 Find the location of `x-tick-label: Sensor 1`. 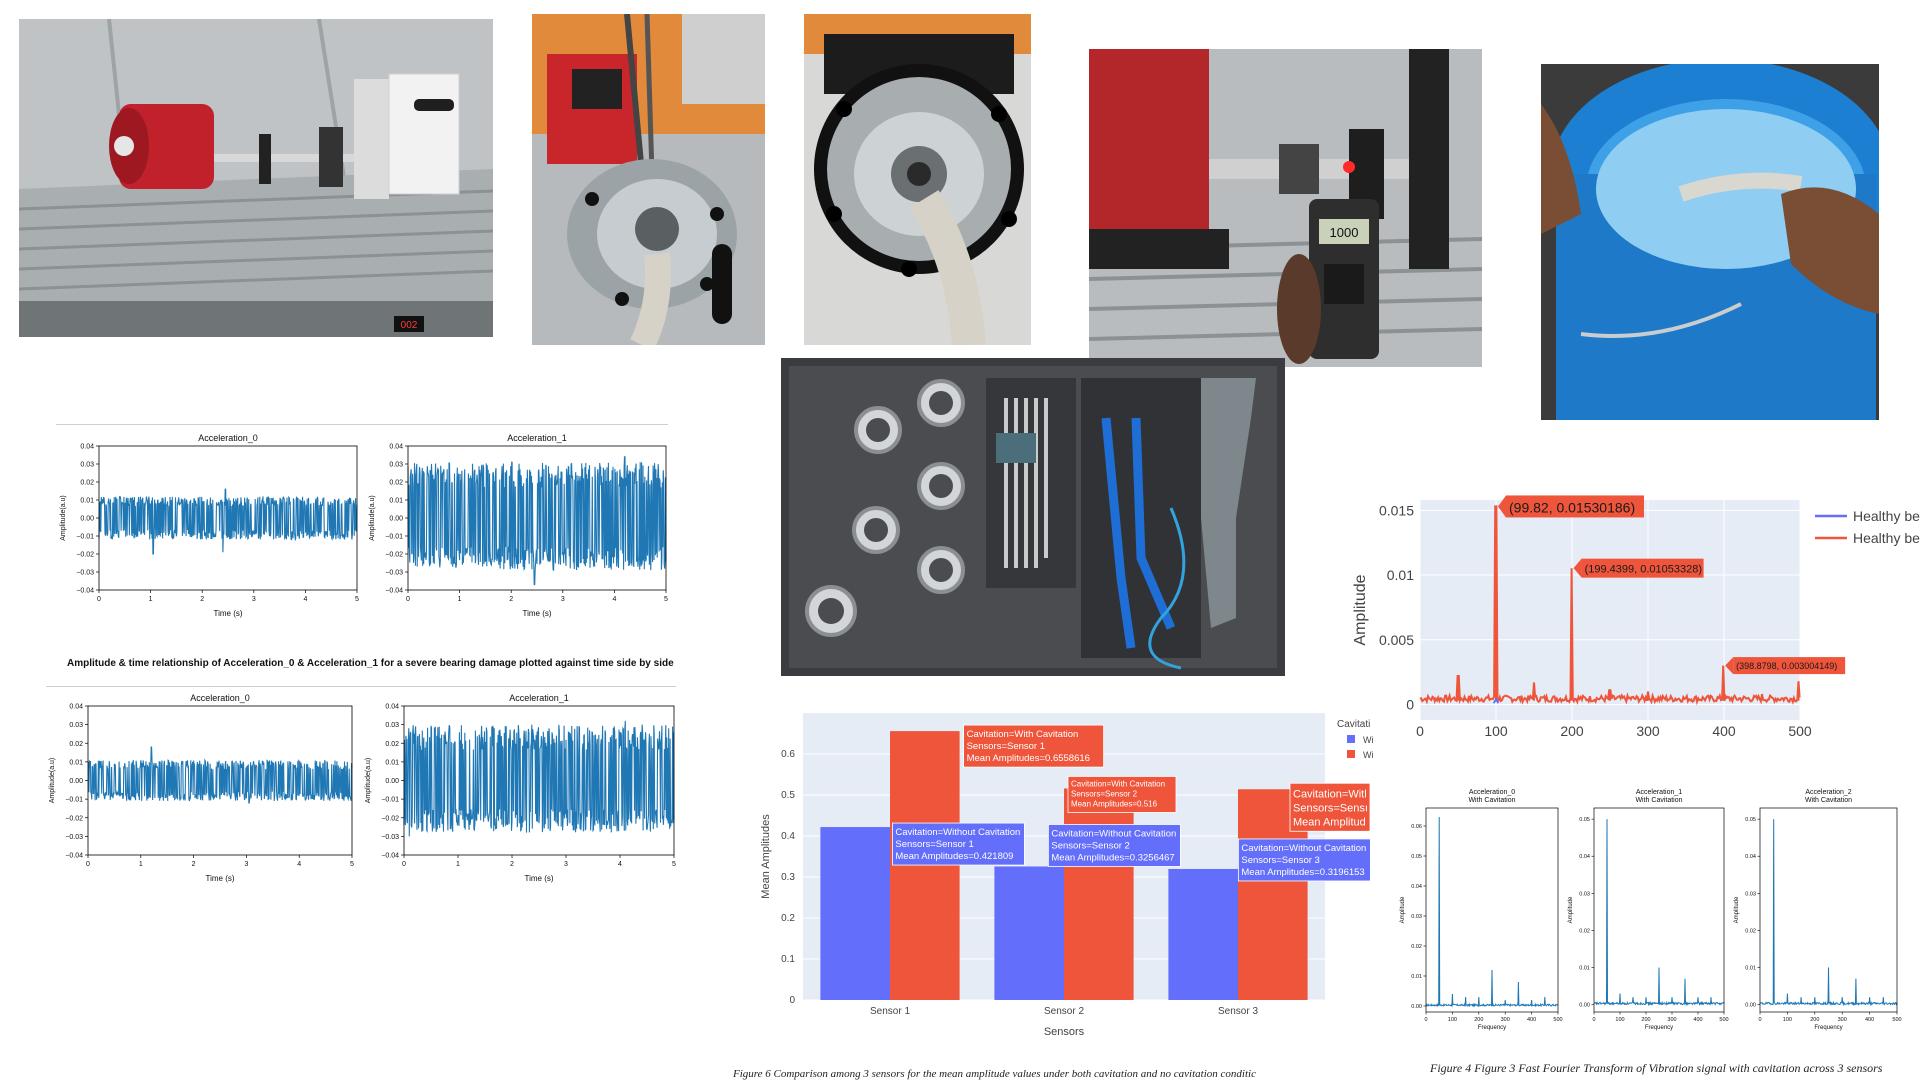

x-tick-label: Sensor 1 is located at coordinates (890, 1011).